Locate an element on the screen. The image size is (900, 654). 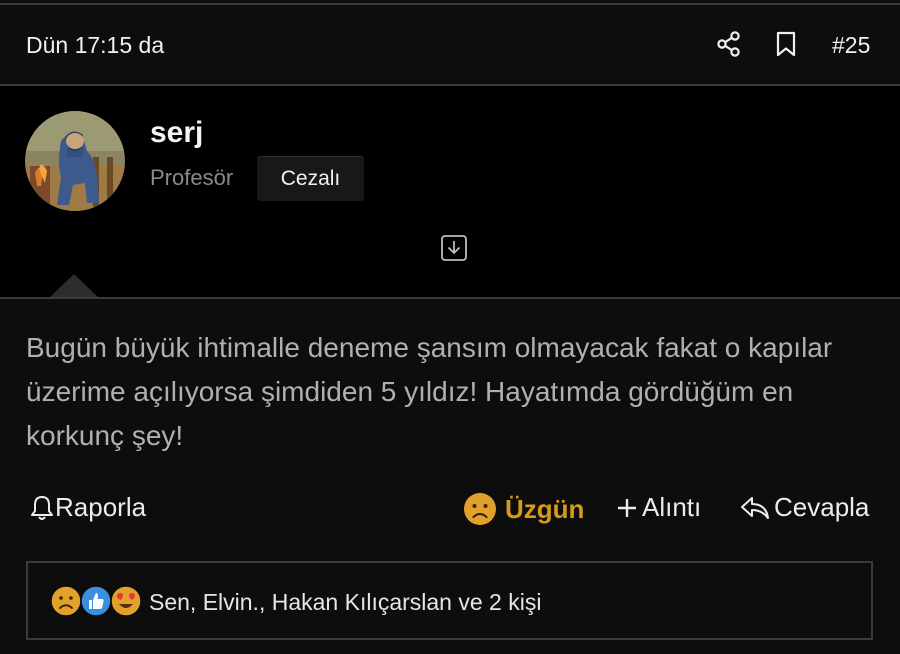
reactions-summary: Sen, Elvin., Hakan Kılıçarslan ve 2 kişi is located at coordinates (449, 600).